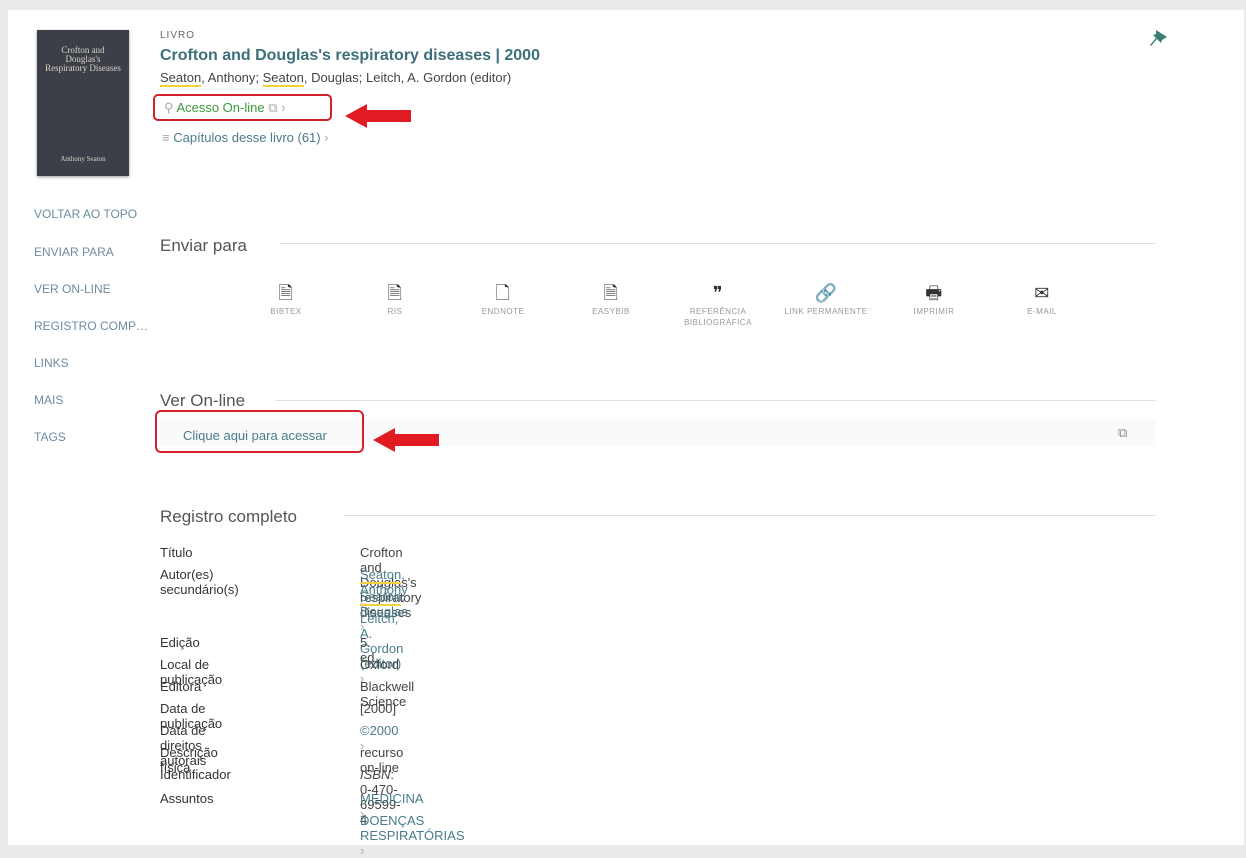  What do you see at coordinates (203, 400) in the screenshot?
I see `online-section-title: Ver On-line` at bounding box center [203, 400].